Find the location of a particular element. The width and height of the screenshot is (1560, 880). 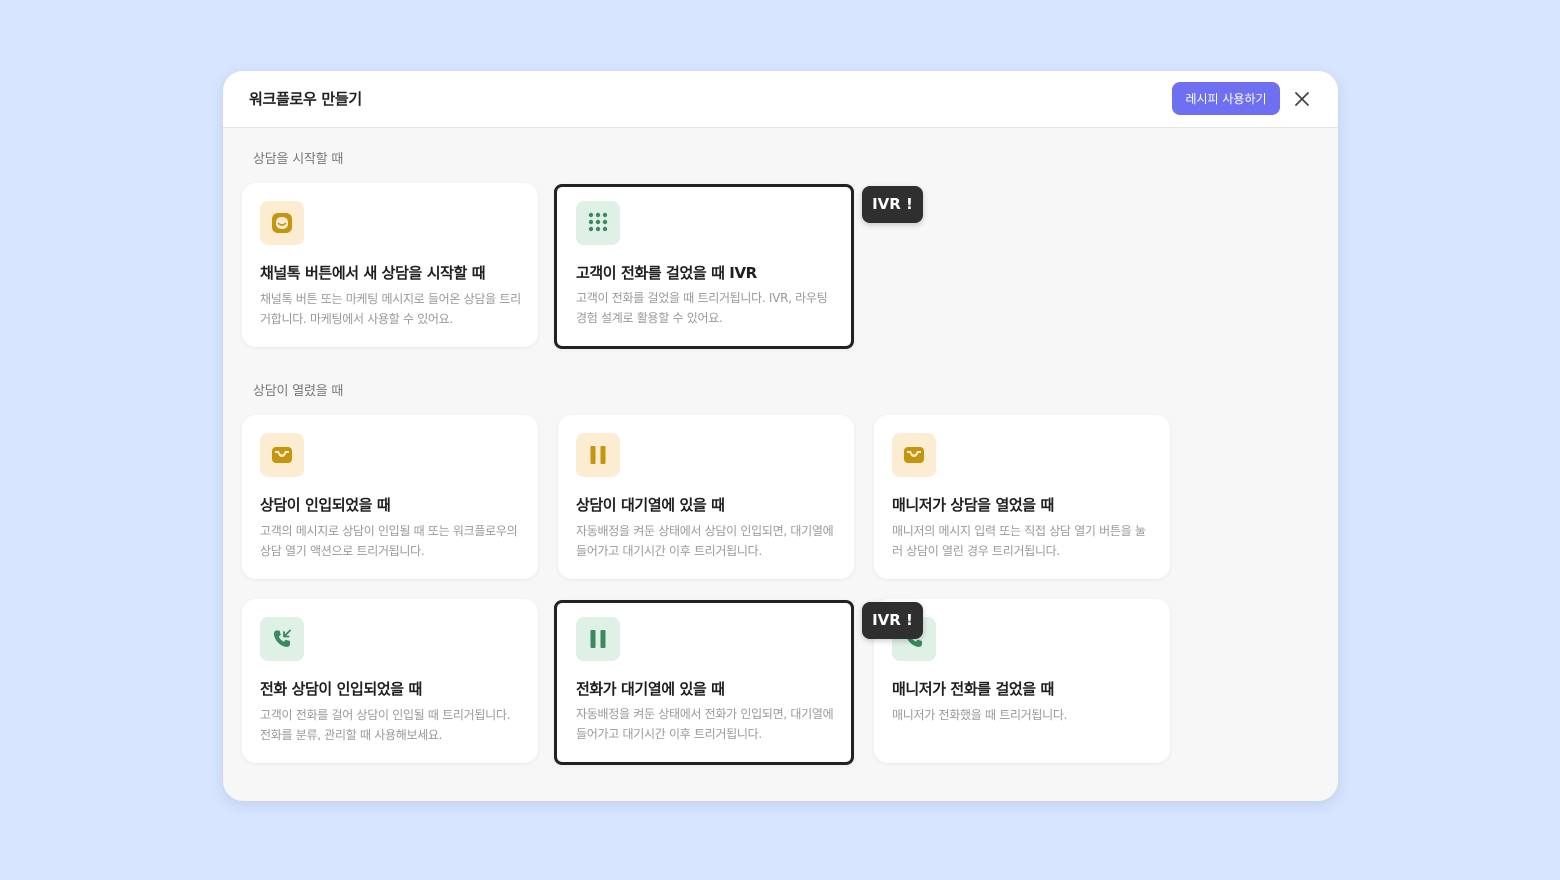

card-title: 전화 상담이 인입되었을 때 is located at coordinates (341, 689).